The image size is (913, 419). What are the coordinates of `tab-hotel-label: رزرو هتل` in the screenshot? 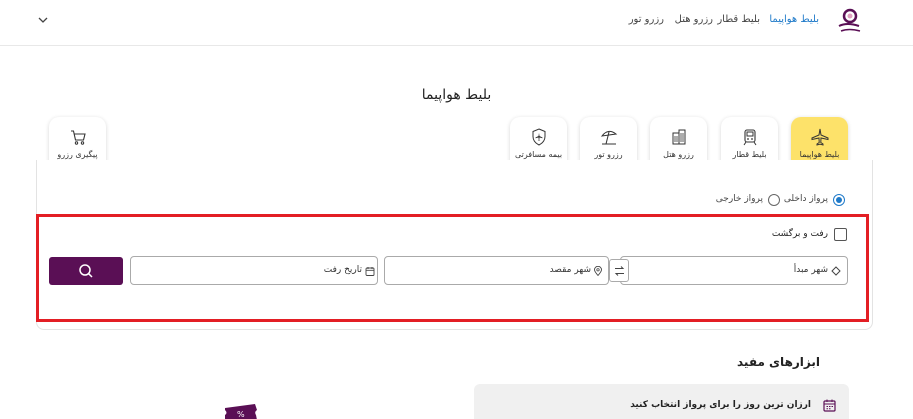 It's located at (678, 154).